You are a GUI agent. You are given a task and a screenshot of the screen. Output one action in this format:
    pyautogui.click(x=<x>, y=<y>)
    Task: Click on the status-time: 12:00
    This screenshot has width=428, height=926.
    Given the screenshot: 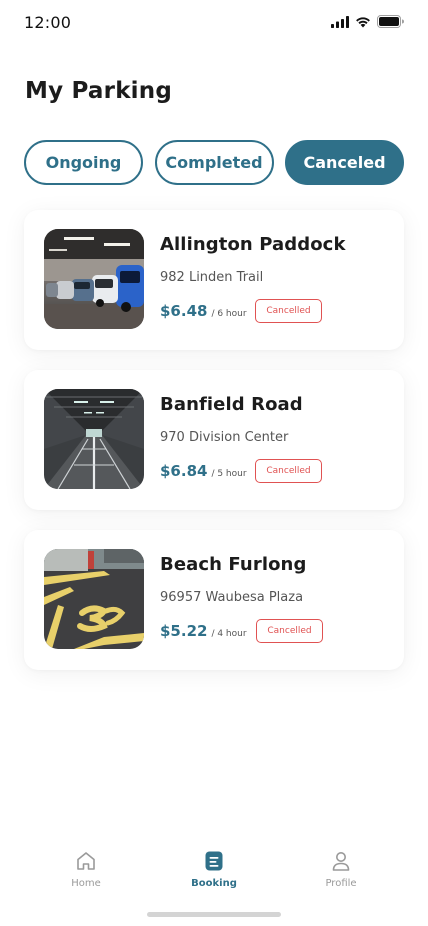 What is the action you would take?
    pyautogui.click(x=48, y=22)
    